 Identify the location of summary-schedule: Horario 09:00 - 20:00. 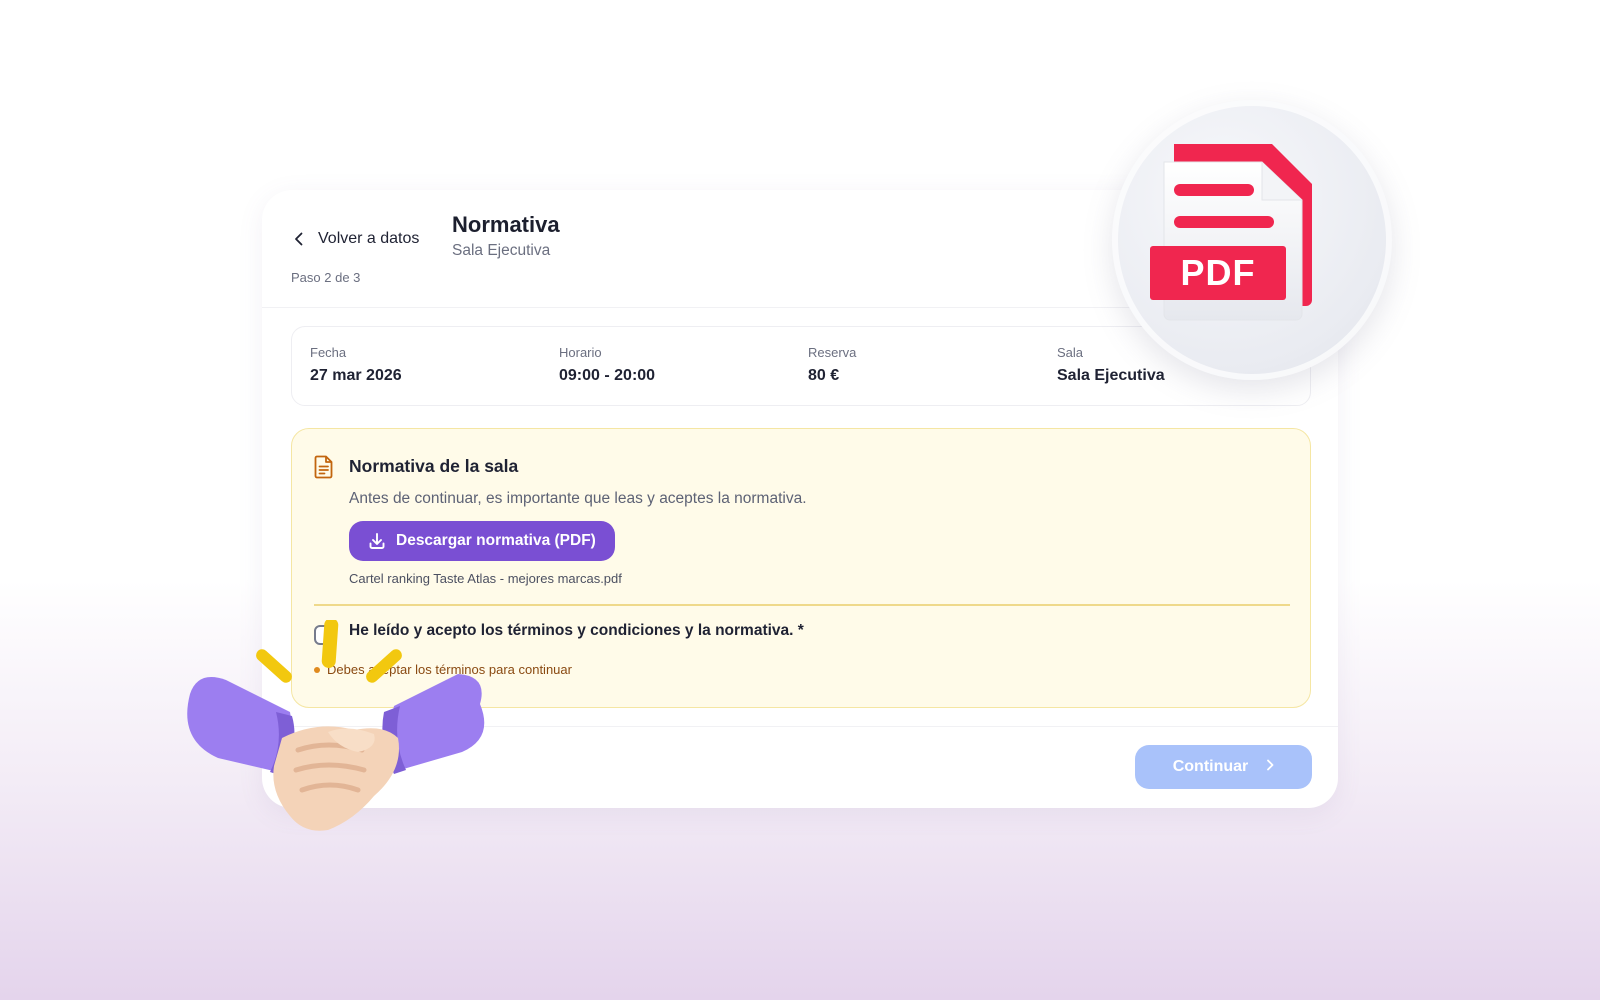
(607, 365).